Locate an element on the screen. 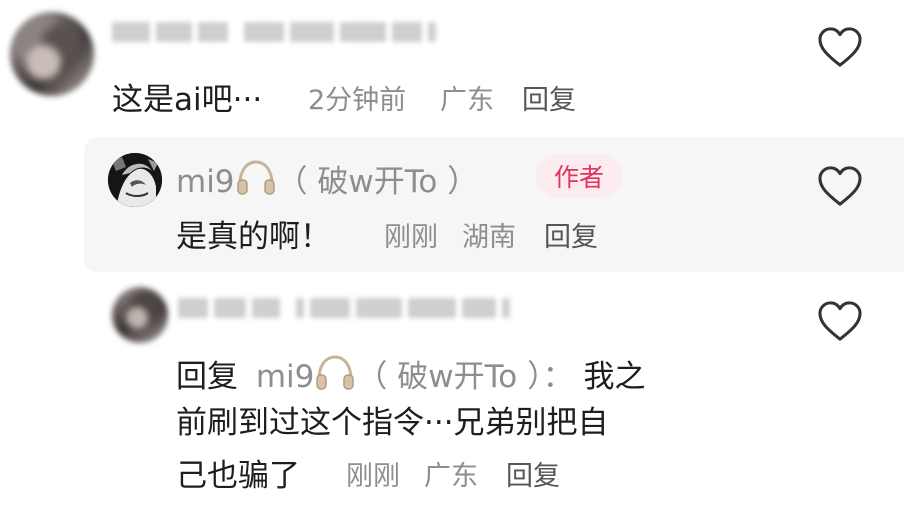 The height and width of the screenshot is (521, 904). reply-word: 回复 is located at coordinates (207, 377).